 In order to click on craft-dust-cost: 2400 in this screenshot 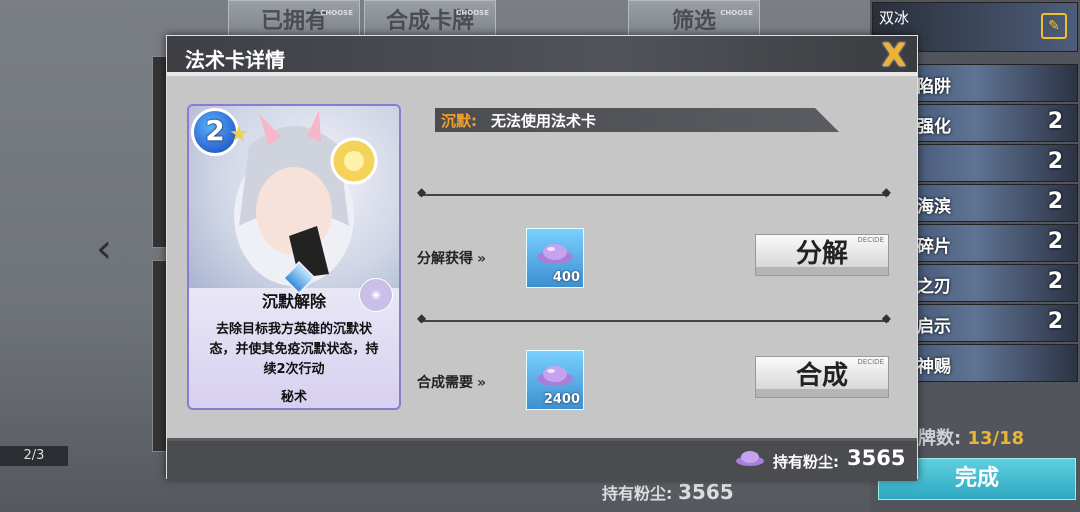, I will do `click(555, 380)`.